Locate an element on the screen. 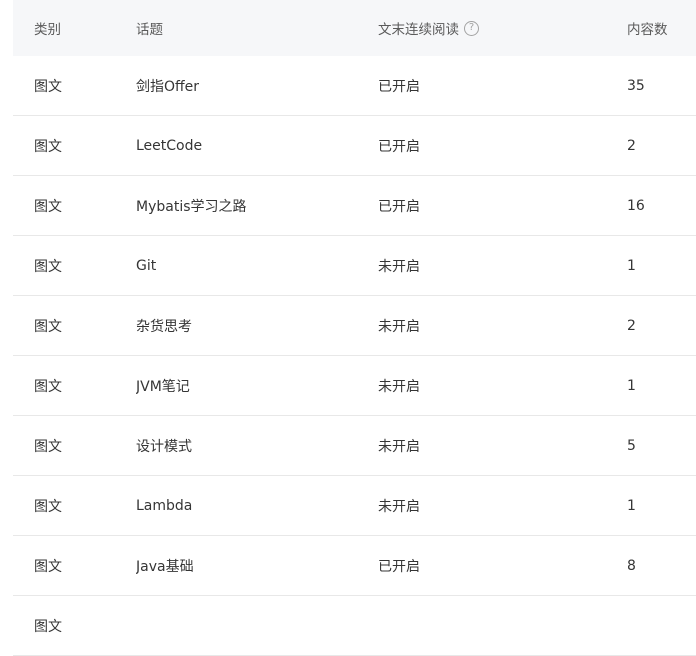 This screenshot has width=696, height=656. cell-topic: Java基础 is located at coordinates (165, 566).